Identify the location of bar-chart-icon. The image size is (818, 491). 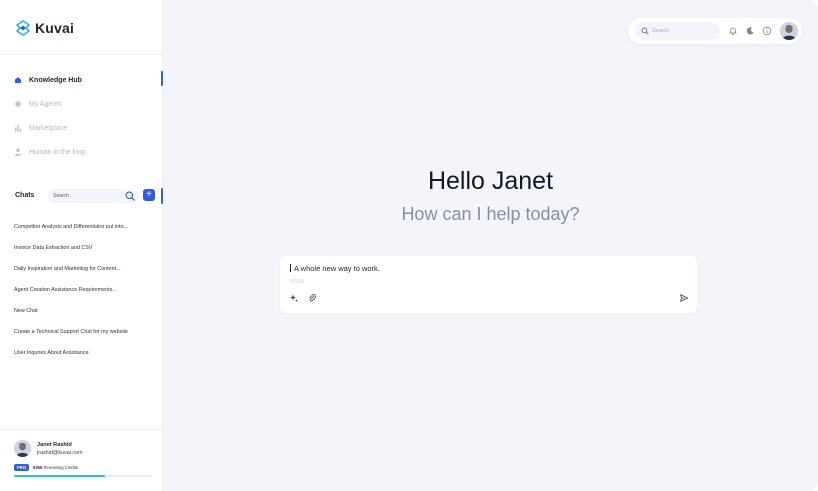
(18, 128).